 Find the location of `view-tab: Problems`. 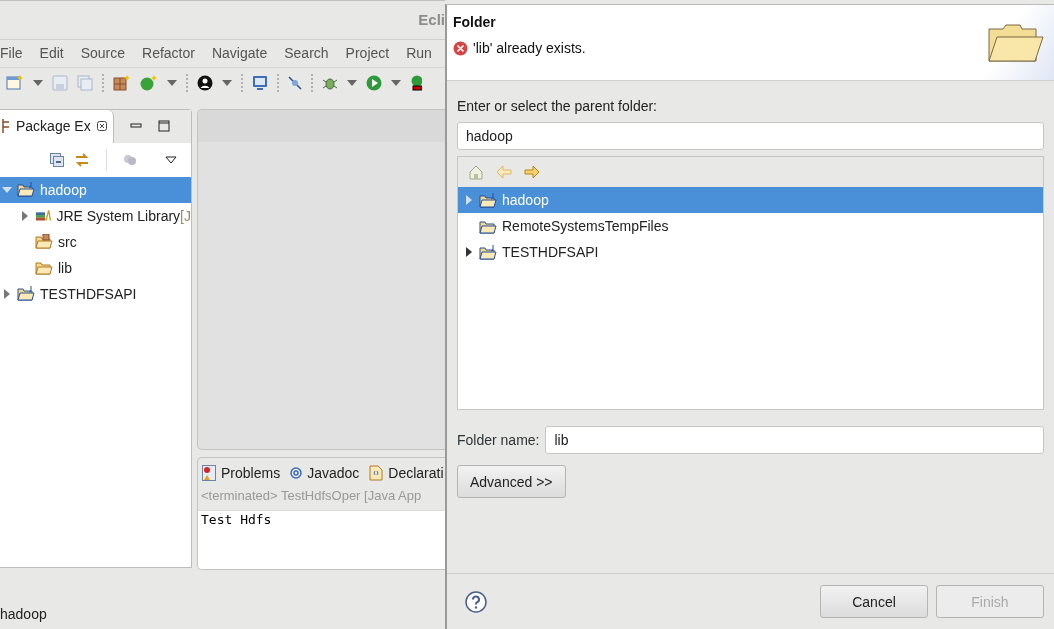

view-tab: Problems is located at coordinates (241, 472).